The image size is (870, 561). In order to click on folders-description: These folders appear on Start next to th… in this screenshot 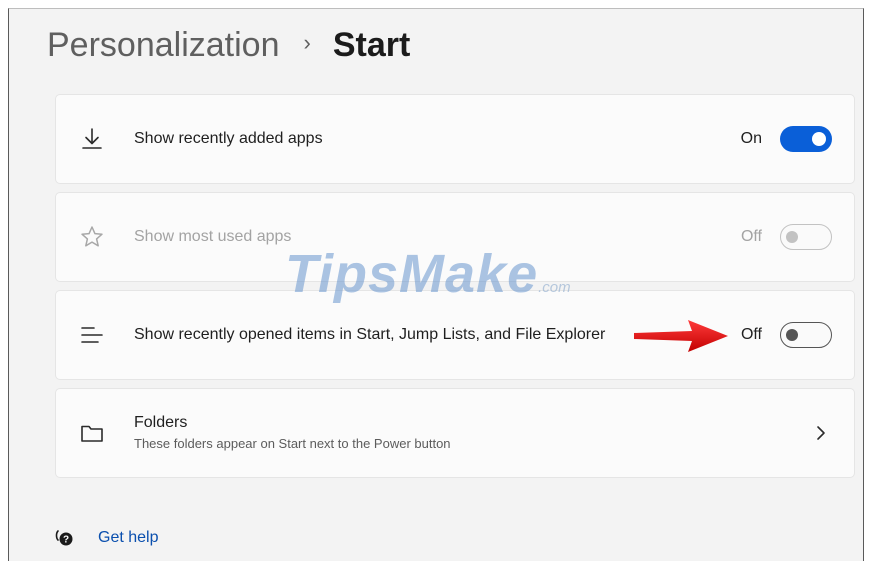, I will do `click(292, 443)`.